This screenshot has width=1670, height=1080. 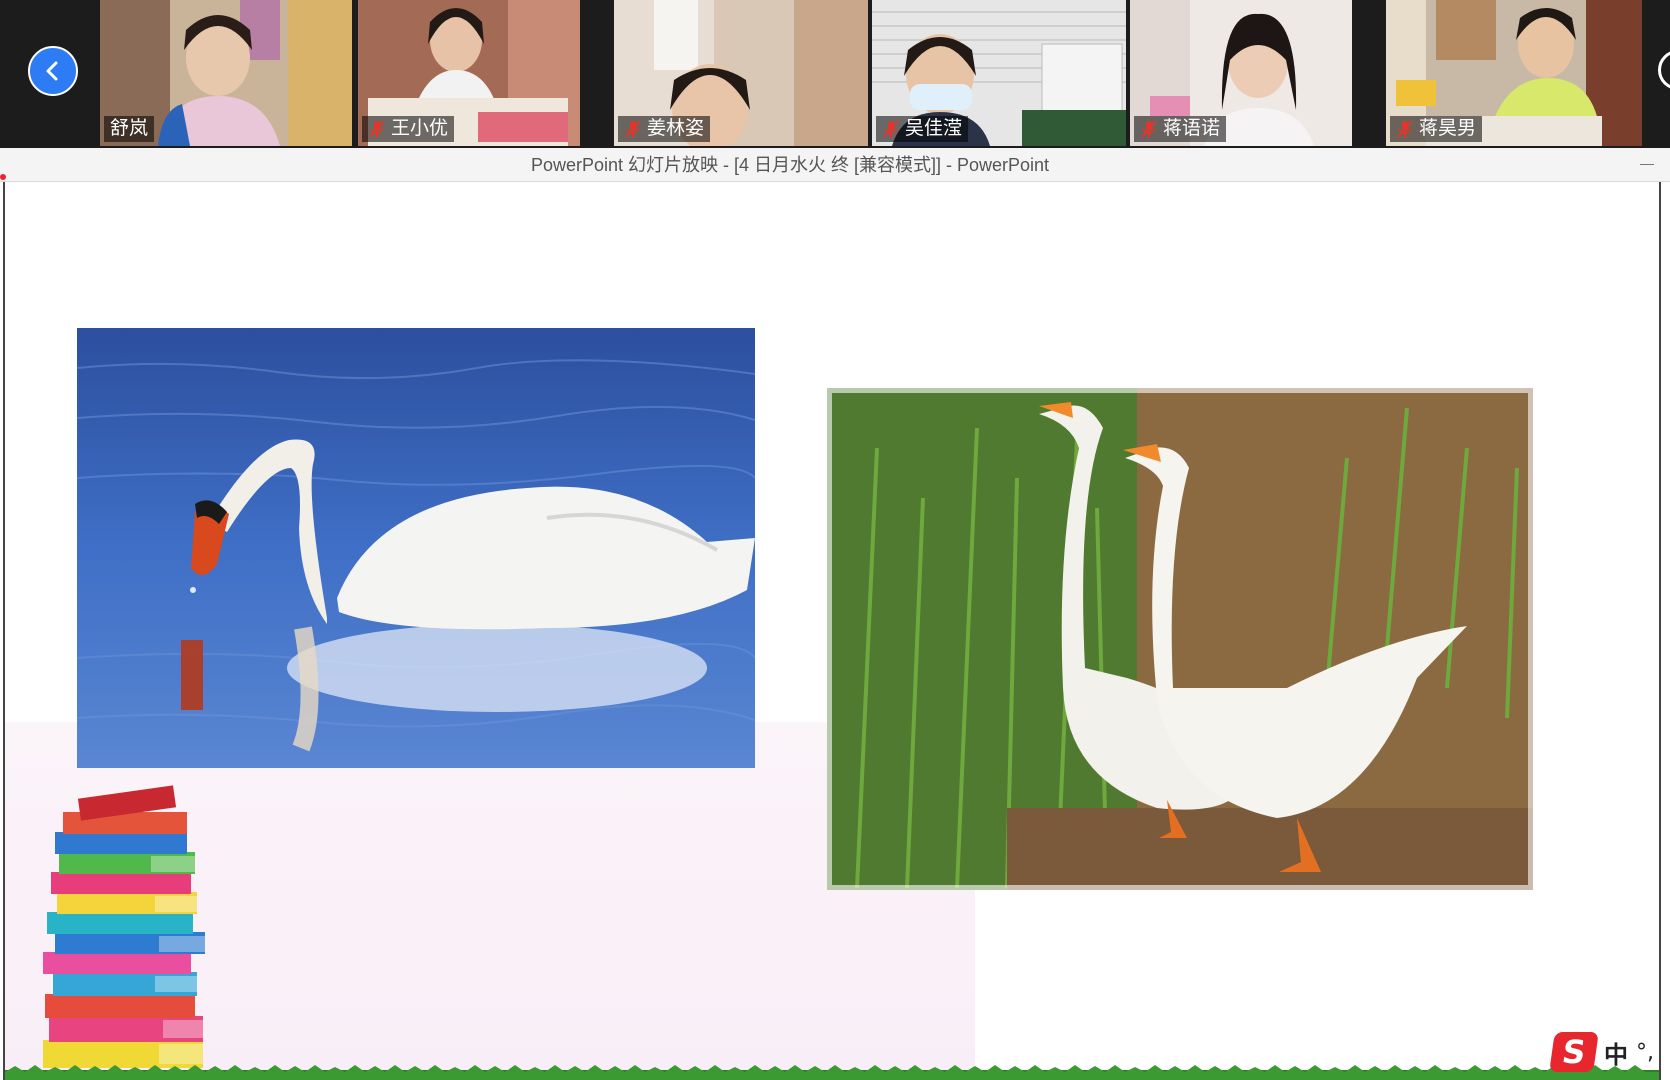 What do you see at coordinates (1514, 73) in the screenshot?
I see `participant-tile: 蒋昊男` at bounding box center [1514, 73].